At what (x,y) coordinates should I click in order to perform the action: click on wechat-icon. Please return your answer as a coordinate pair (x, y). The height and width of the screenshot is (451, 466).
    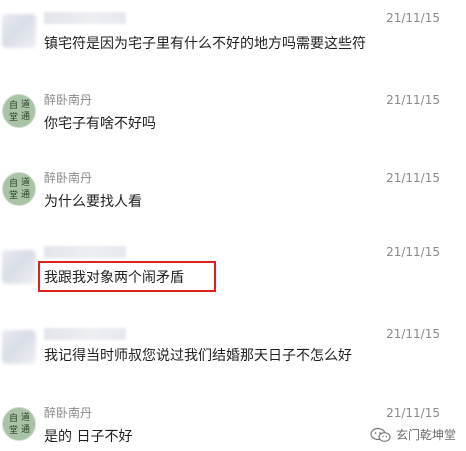
    Looking at the image, I should click on (380, 434).